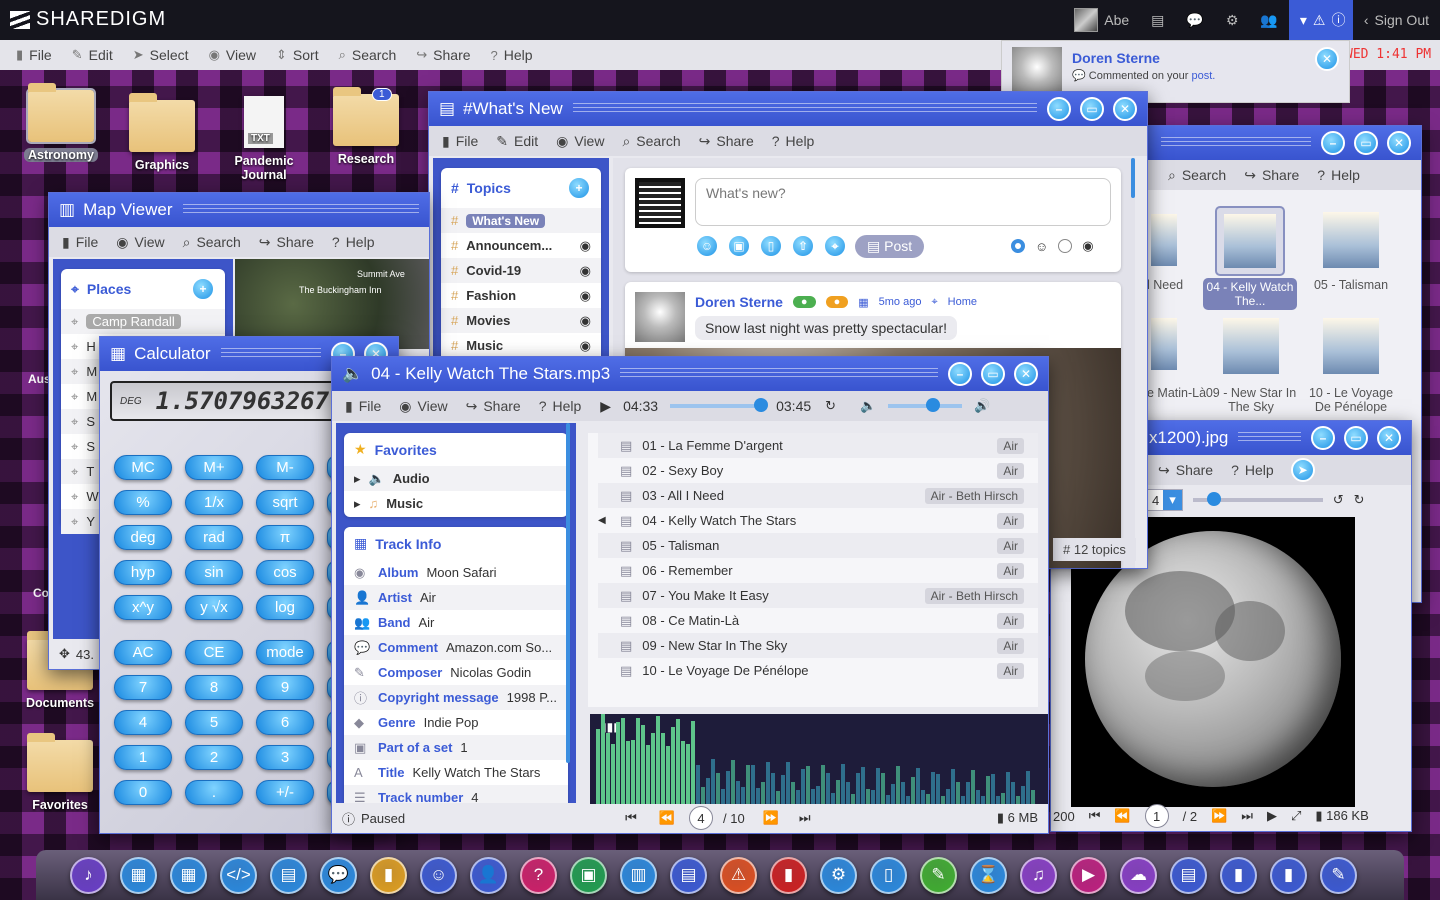 The image size is (1440, 900). I want to click on zoom-select: 4 ▾, so click(1165, 500).